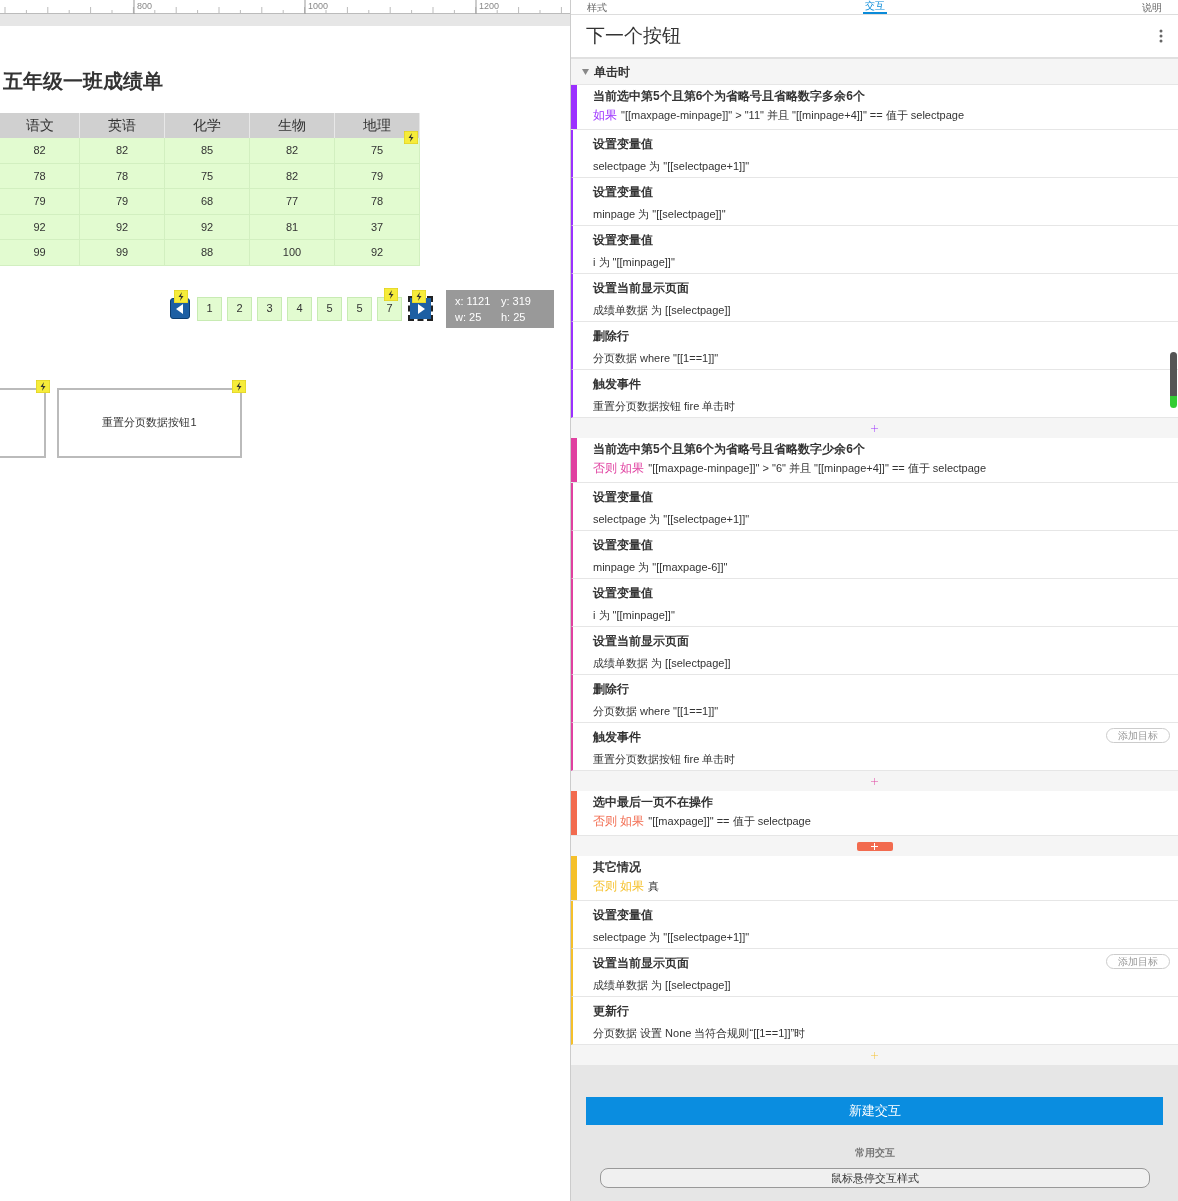 The width and height of the screenshot is (1178, 1201). I want to click on case-header: 当前选中第5个且第6个为省略号且省略数字多余6个 如果 "[[maxpage-minpage]]" > "11" 并且 "[[minpage+4]]" == 值于 selectpage, so click(874, 107).